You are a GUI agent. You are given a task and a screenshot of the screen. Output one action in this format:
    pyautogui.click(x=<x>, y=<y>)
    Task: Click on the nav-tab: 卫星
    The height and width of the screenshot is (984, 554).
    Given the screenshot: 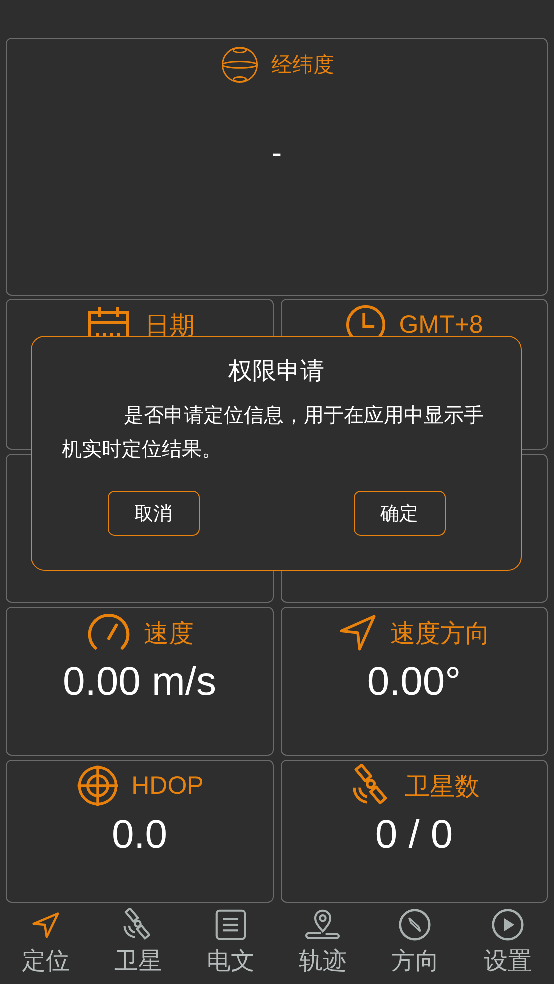 What is the action you would take?
    pyautogui.click(x=138, y=945)
    